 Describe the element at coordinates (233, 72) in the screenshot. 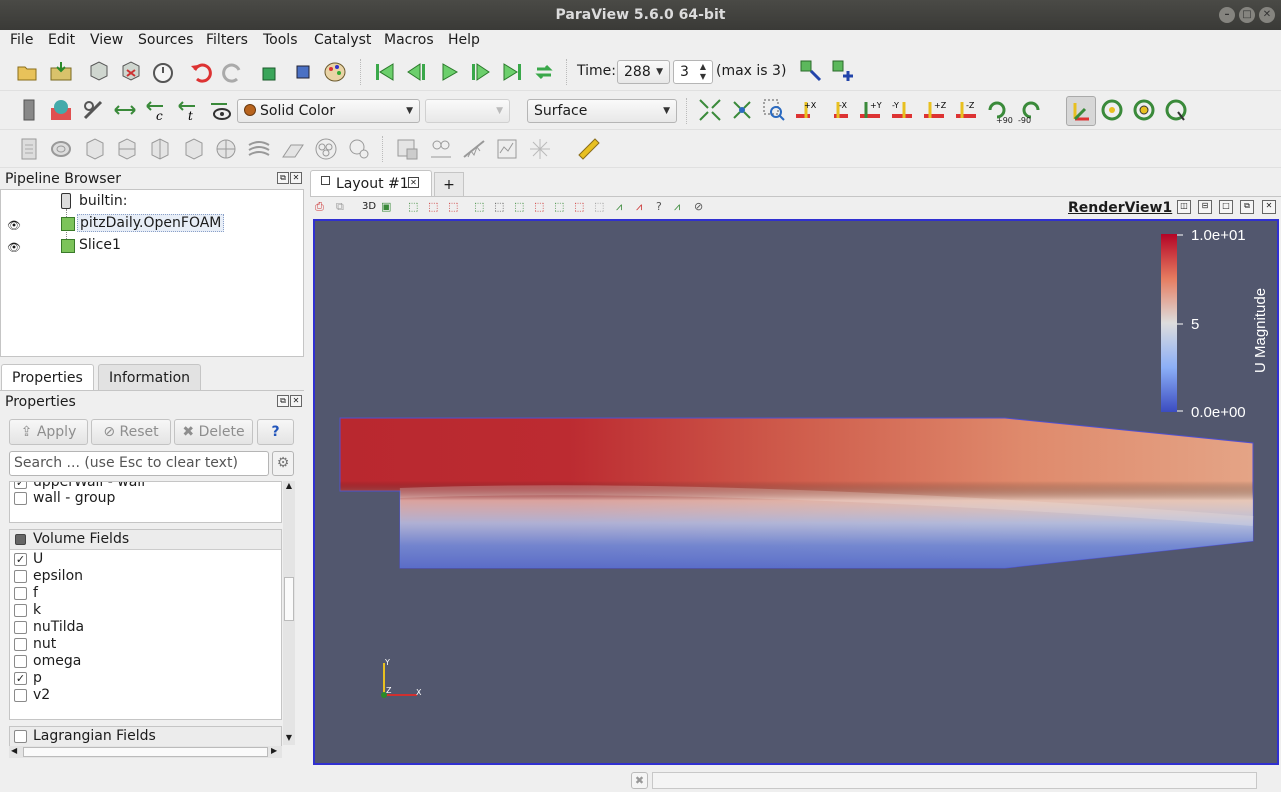

I see `redo-icon` at that location.